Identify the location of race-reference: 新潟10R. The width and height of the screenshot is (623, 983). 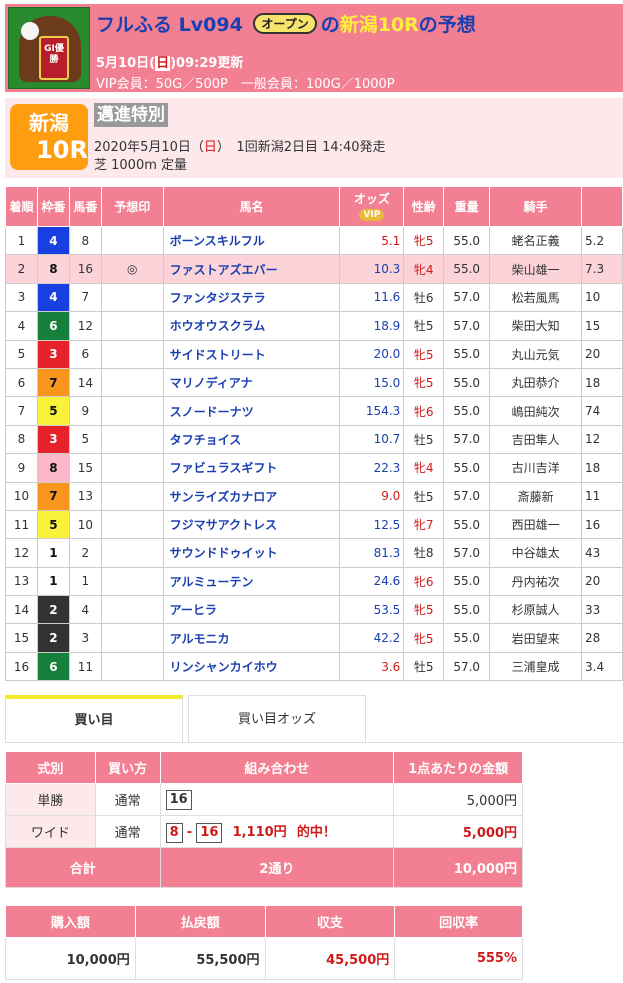
(379, 25).